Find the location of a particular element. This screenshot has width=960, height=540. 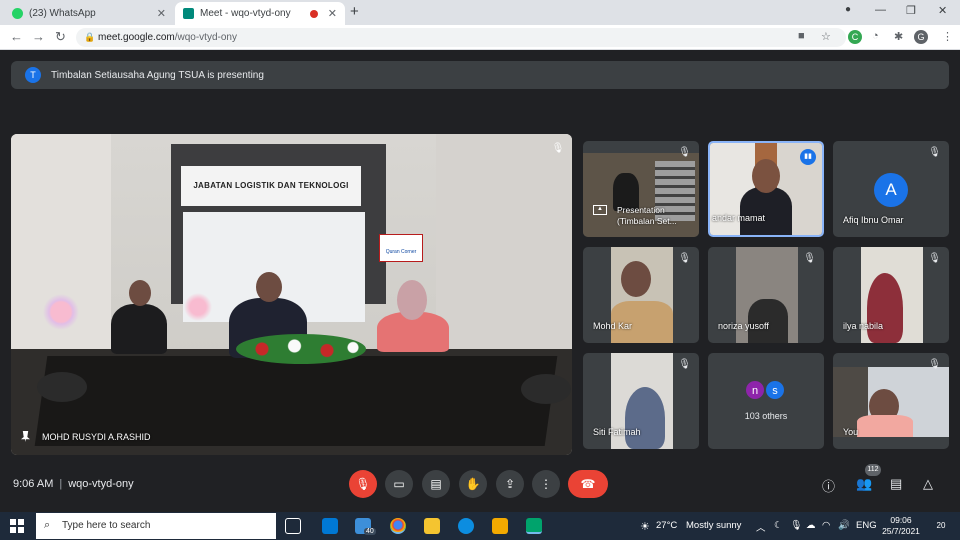

meeting-code: wqo-vtyd-ony is located at coordinates (101, 484).